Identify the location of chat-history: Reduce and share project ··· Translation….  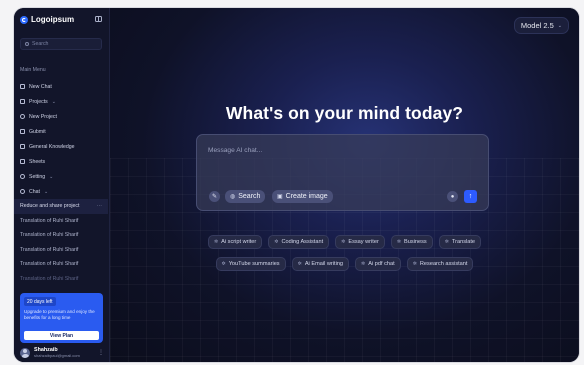
(61, 242).